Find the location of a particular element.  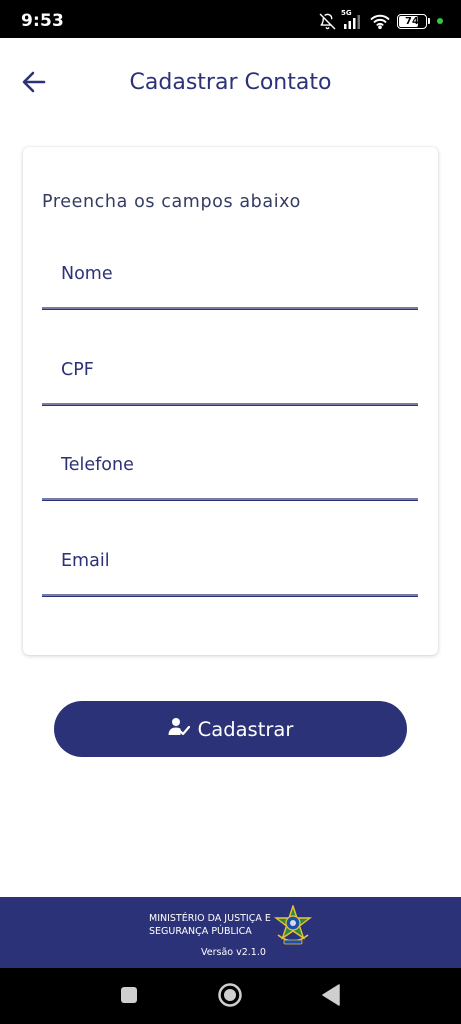

phone-field-label: Telefone is located at coordinates (97, 465).